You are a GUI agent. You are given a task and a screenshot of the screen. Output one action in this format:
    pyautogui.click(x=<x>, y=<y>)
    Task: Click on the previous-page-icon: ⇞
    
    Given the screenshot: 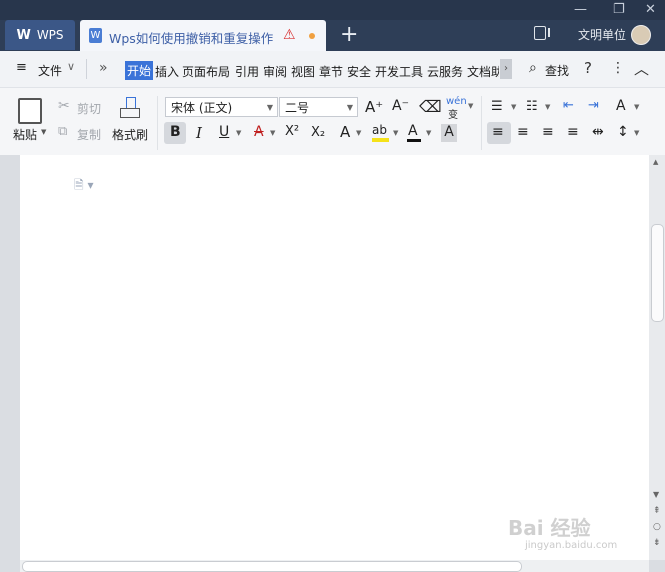 What is the action you would take?
    pyautogui.click(x=657, y=511)
    